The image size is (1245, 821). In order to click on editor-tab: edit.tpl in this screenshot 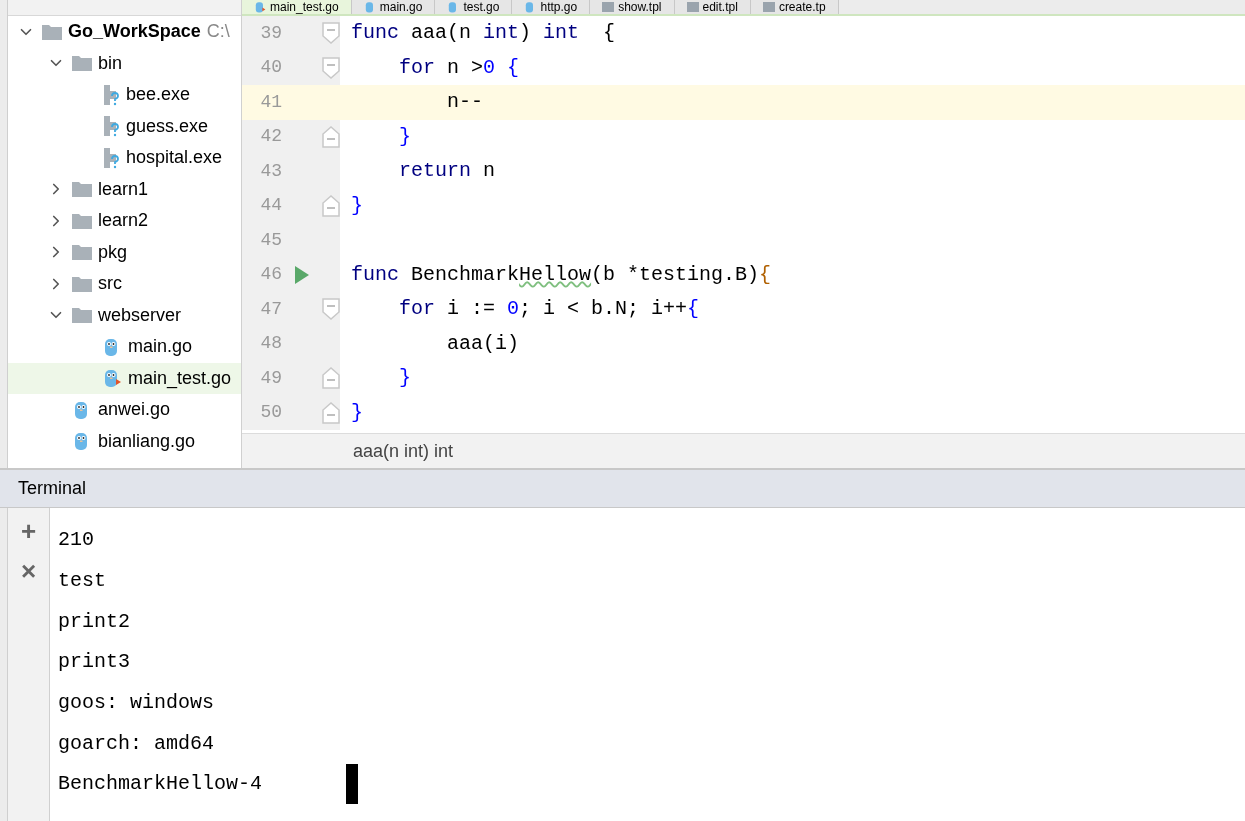, I will do `click(712, 7)`.